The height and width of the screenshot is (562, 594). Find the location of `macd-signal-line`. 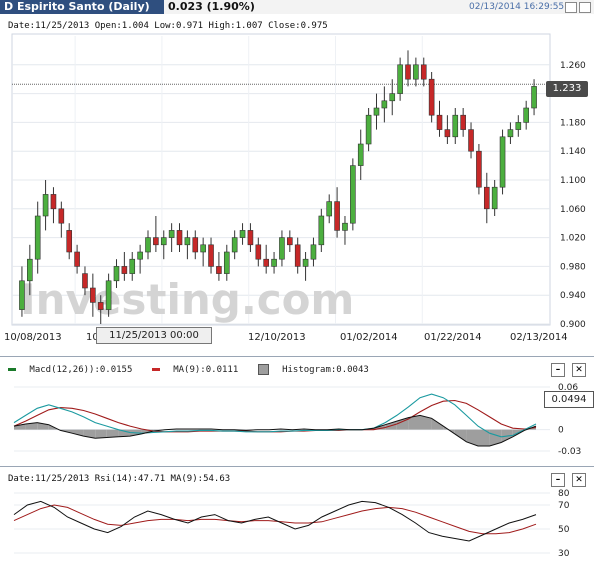

macd-signal-line is located at coordinates (275, 416).